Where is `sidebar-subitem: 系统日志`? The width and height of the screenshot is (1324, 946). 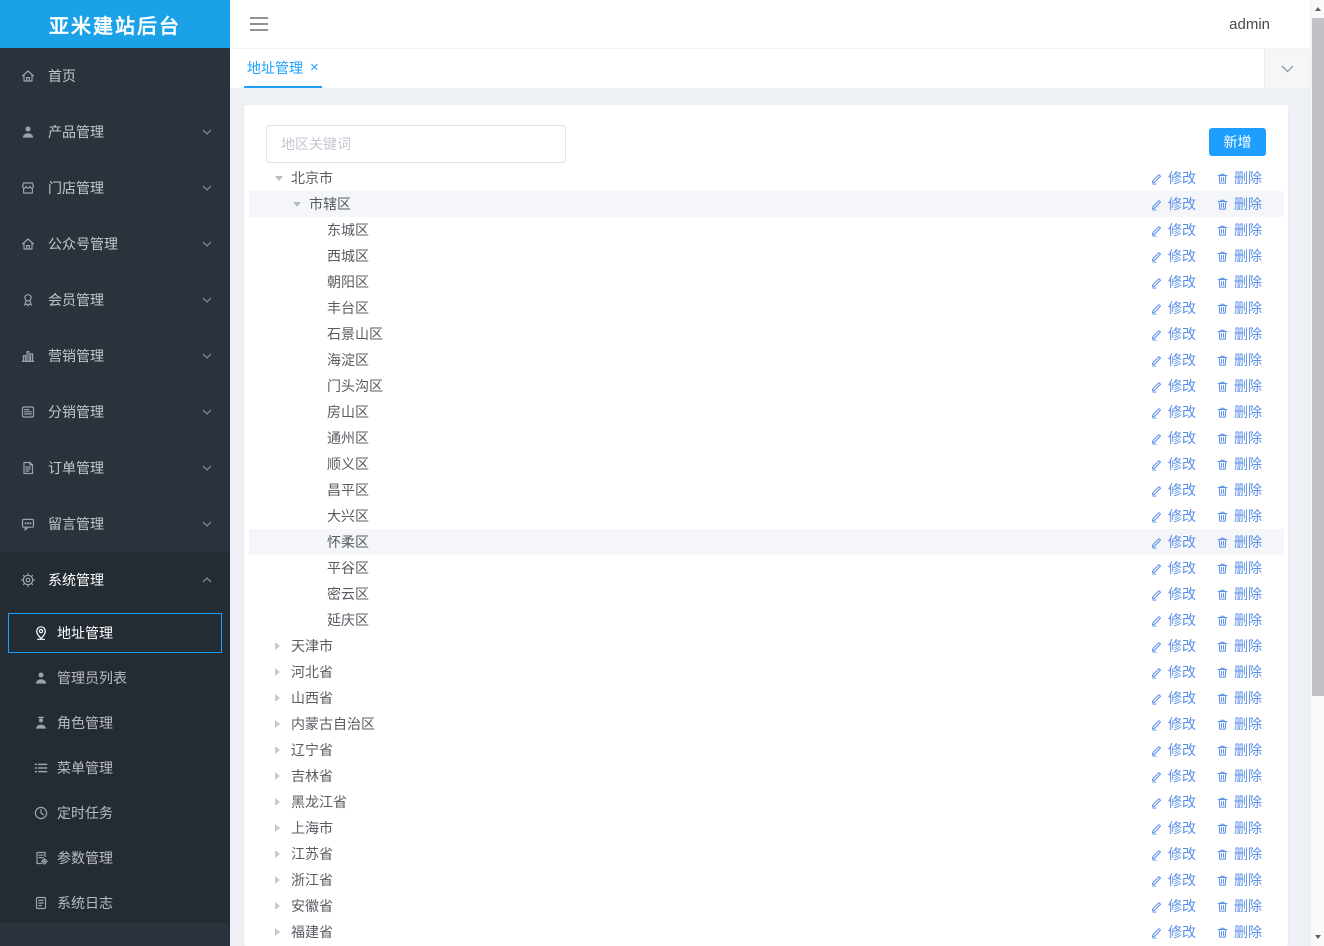 sidebar-subitem: 系统日志 is located at coordinates (115, 903).